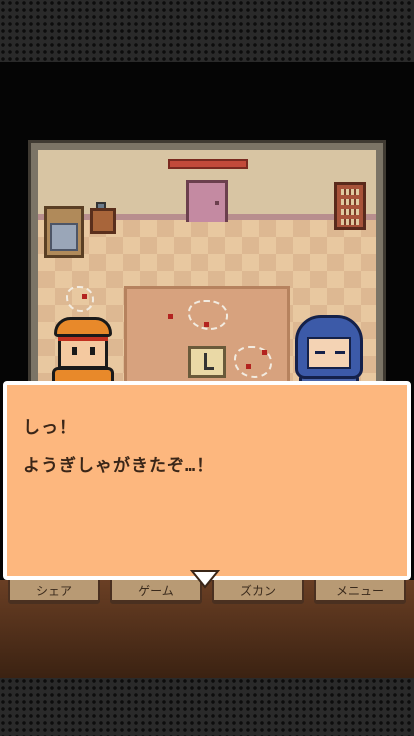 The height and width of the screenshot is (736, 414). I want to click on dialog-text: しっ！ ようぎしゃがきたぞ…！, so click(118, 447).